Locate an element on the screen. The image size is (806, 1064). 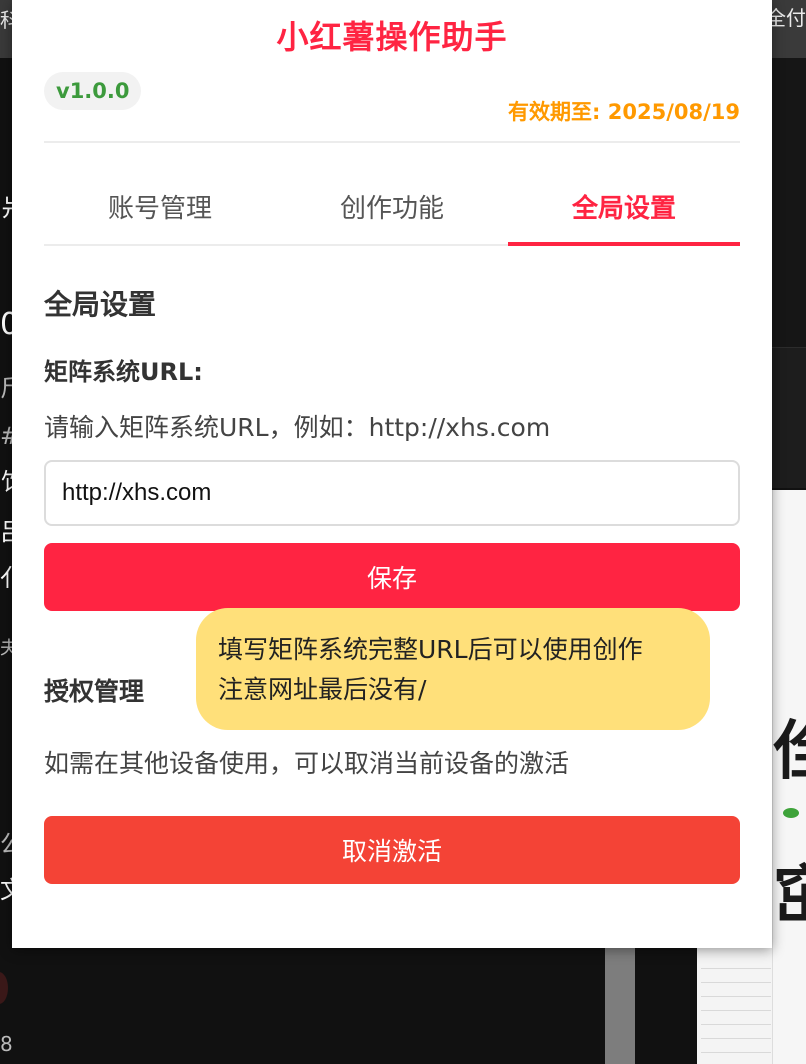
matrix-url-label: 矩阵系统URL: is located at coordinates (123, 372).